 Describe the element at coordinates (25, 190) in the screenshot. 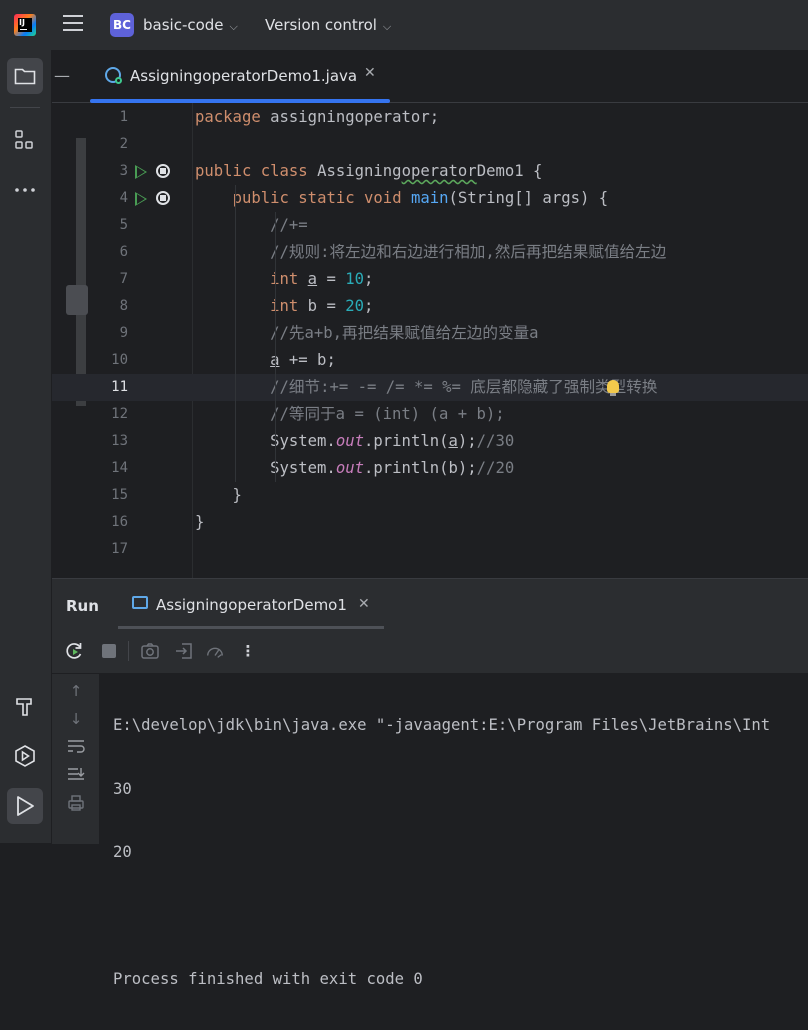

I see `more-tools-button` at that location.